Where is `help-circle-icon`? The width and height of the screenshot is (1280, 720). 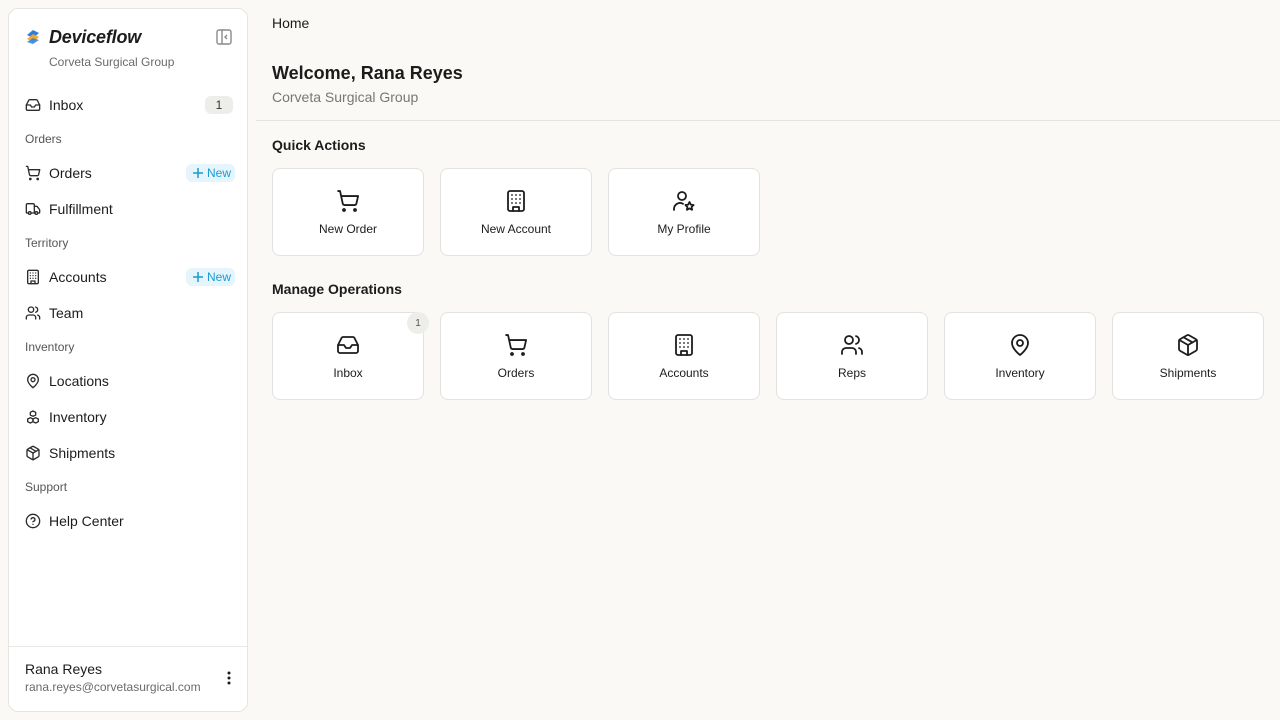
help-circle-icon is located at coordinates (33, 521).